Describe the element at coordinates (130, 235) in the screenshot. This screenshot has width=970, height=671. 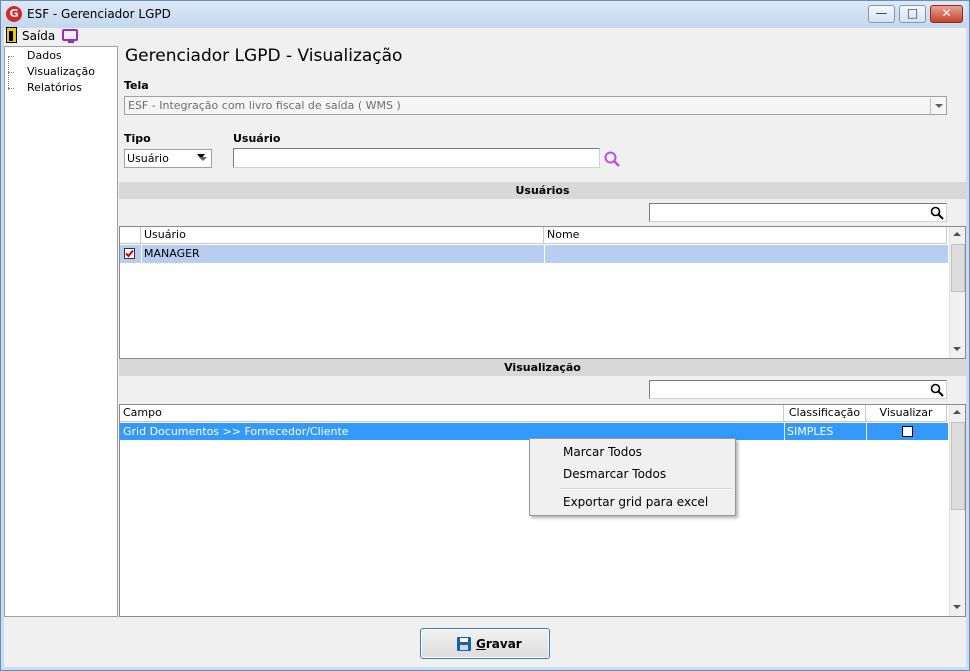
I see `grid-header-check` at that location.